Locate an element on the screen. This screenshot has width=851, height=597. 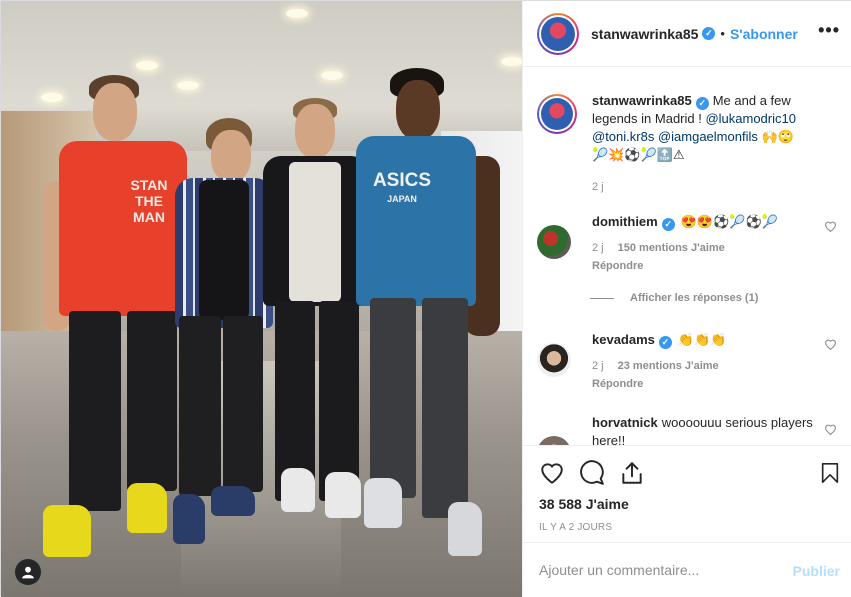
comment-meta: 2 j 150 mentions J'aime Répondre is located at coordinates (707, 257).